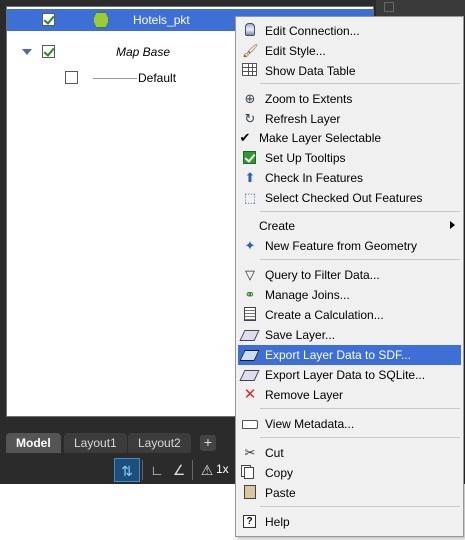 The image size is (465, 540). What do you see at coordinates (349, 178) in the screenshot?
I see `menu-item-check-in-features: ⬆ Check In Features` at bounding box center [349, 178].